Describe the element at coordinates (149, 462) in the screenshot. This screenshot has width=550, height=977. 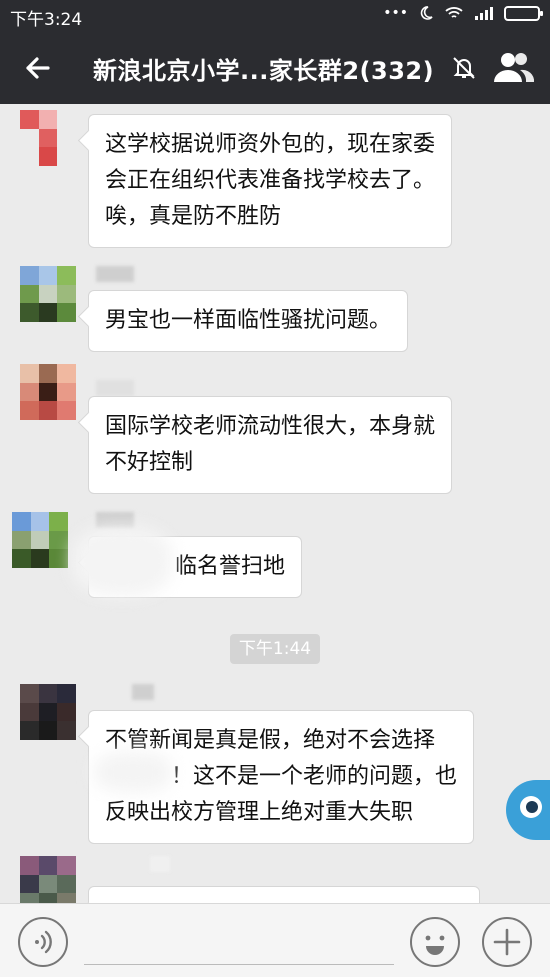
I see `message-line: 不好控制` at that location.